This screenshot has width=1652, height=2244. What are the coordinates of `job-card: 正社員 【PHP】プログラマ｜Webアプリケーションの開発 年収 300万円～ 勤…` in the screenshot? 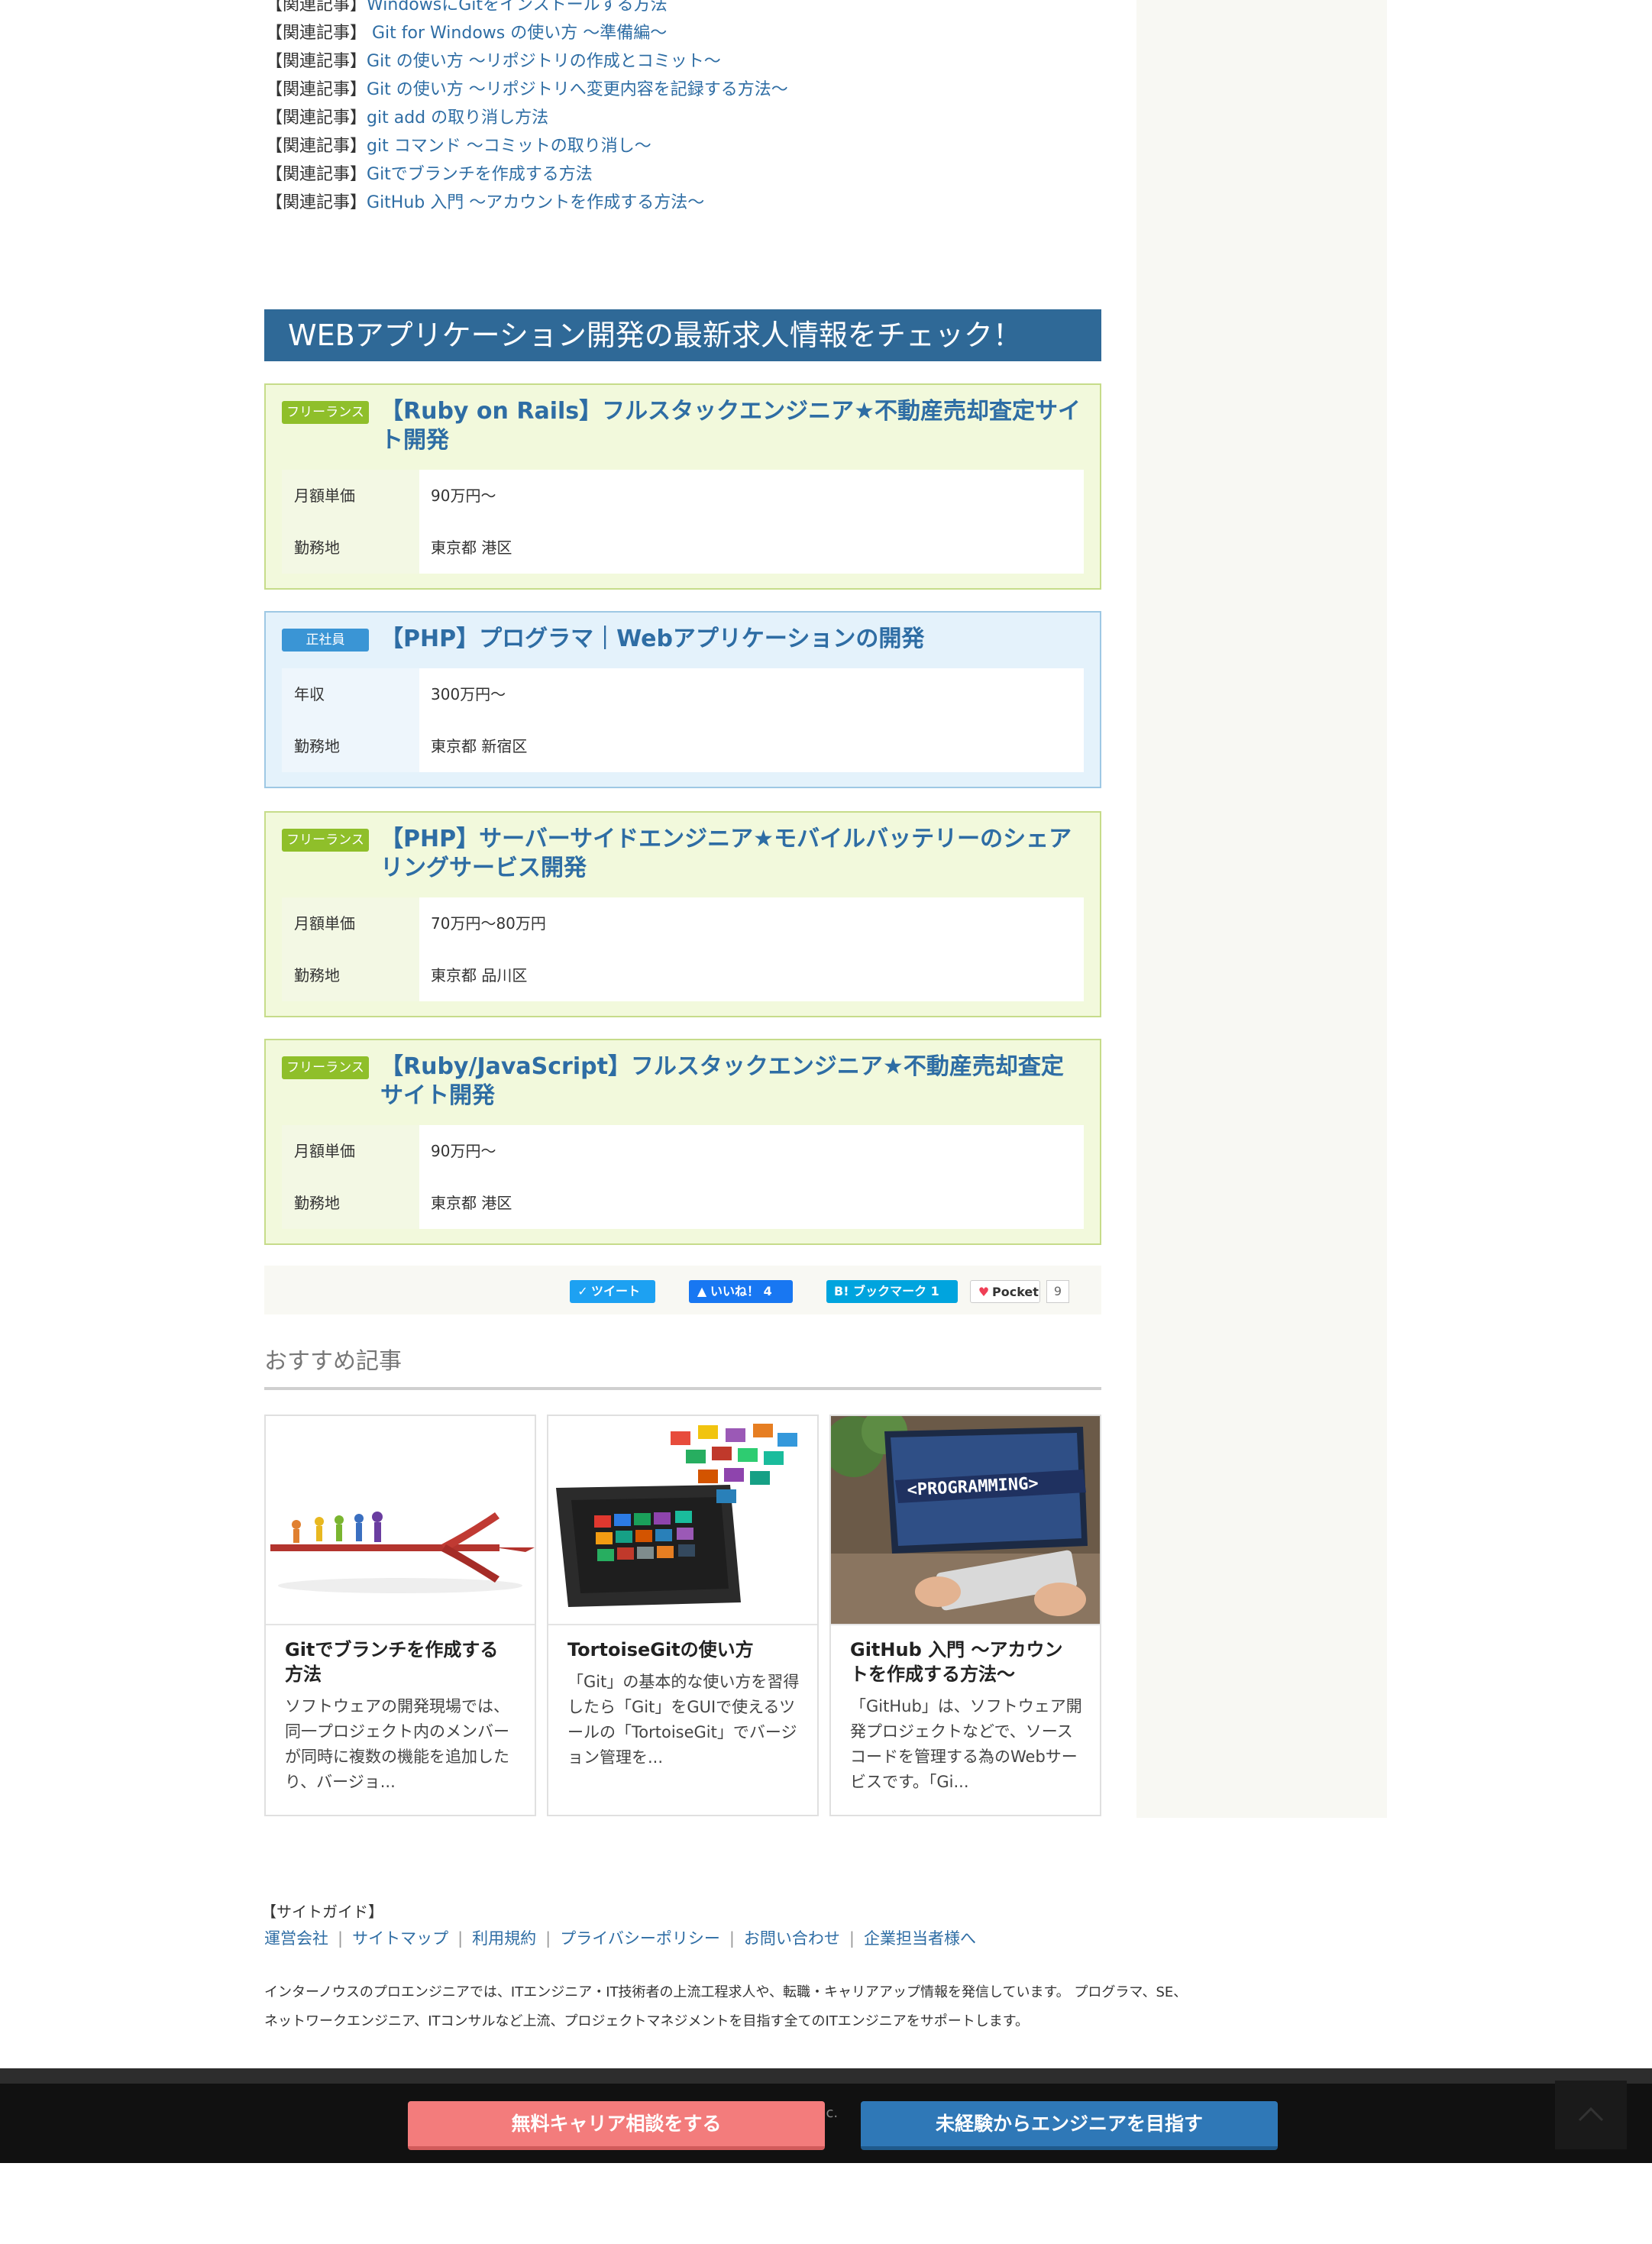 It's located at (683, 699).